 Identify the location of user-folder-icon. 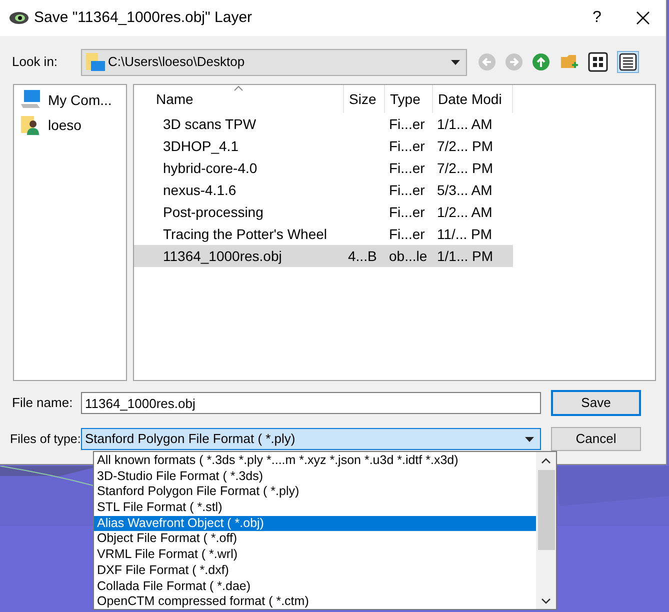
(31, 125).